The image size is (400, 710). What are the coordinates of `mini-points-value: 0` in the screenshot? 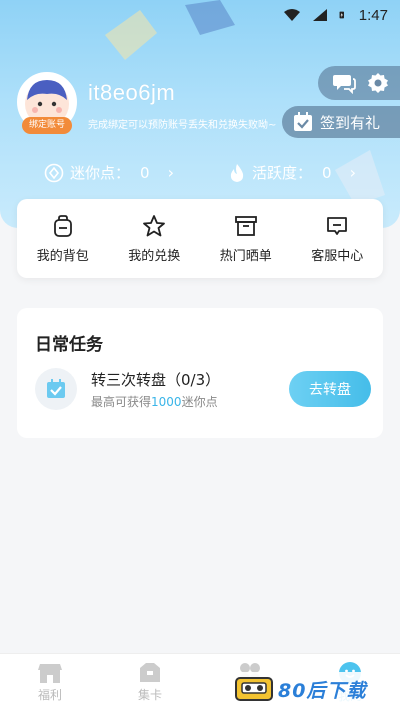 It's located at (145, 172).